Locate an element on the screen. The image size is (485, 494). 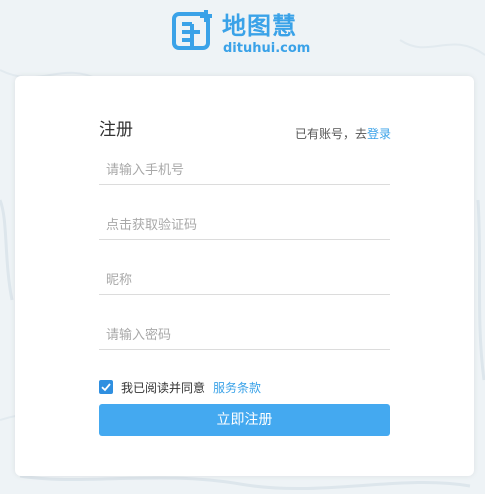
verification-code-input is located at coordinates (245, 225).